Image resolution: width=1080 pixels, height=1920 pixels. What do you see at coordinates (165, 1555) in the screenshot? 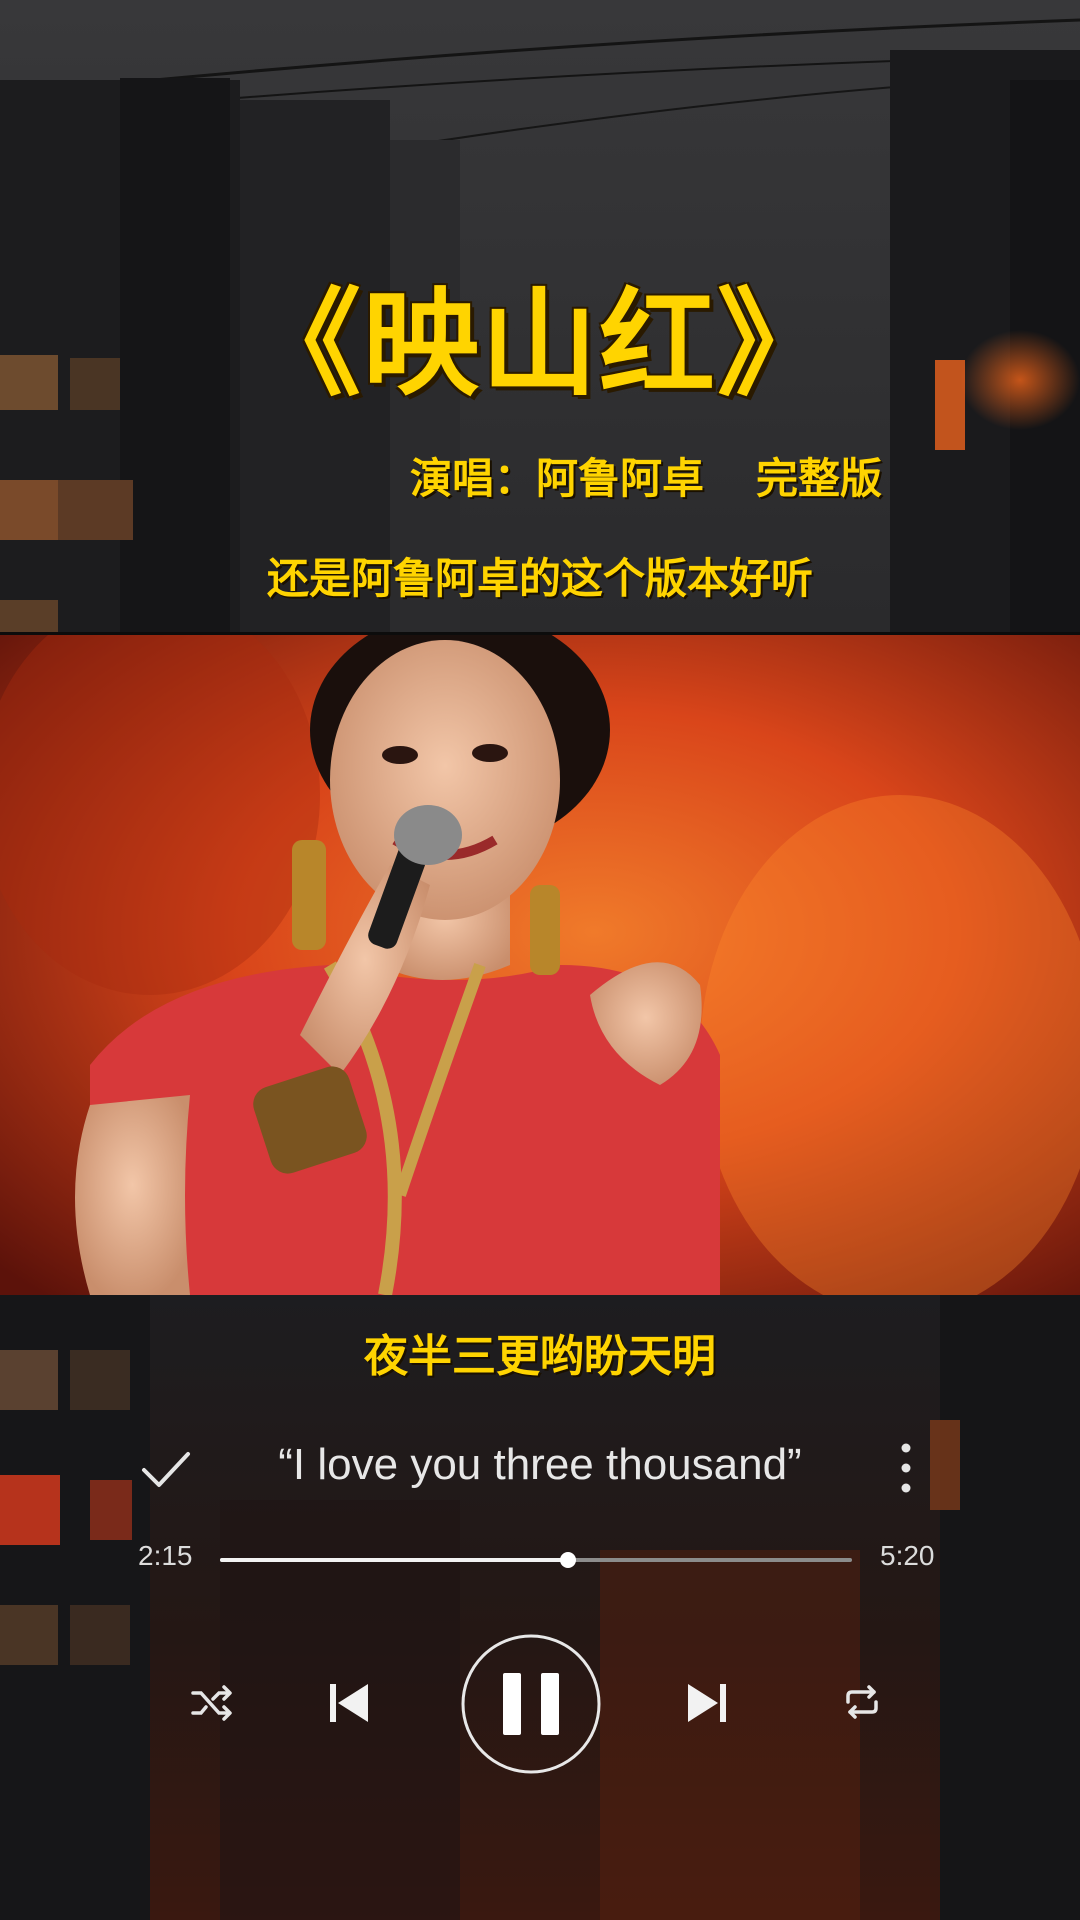
I see `time-elapsed: 2:15` at bounding box center [165, 1555].